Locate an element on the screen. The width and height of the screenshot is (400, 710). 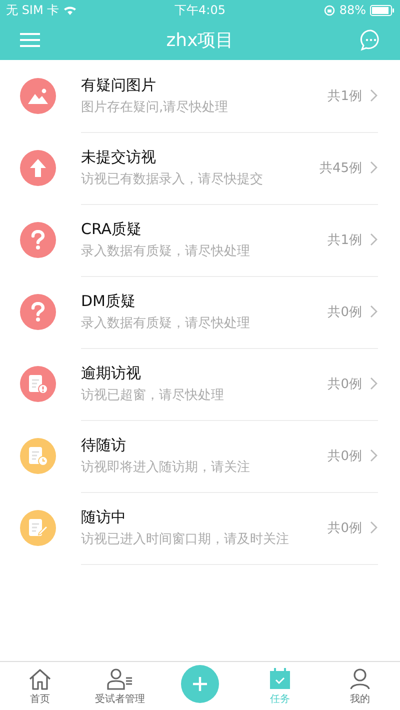
task-description: 访视已有数据录入，请尽快提交 is located at coordinates (172, 179).